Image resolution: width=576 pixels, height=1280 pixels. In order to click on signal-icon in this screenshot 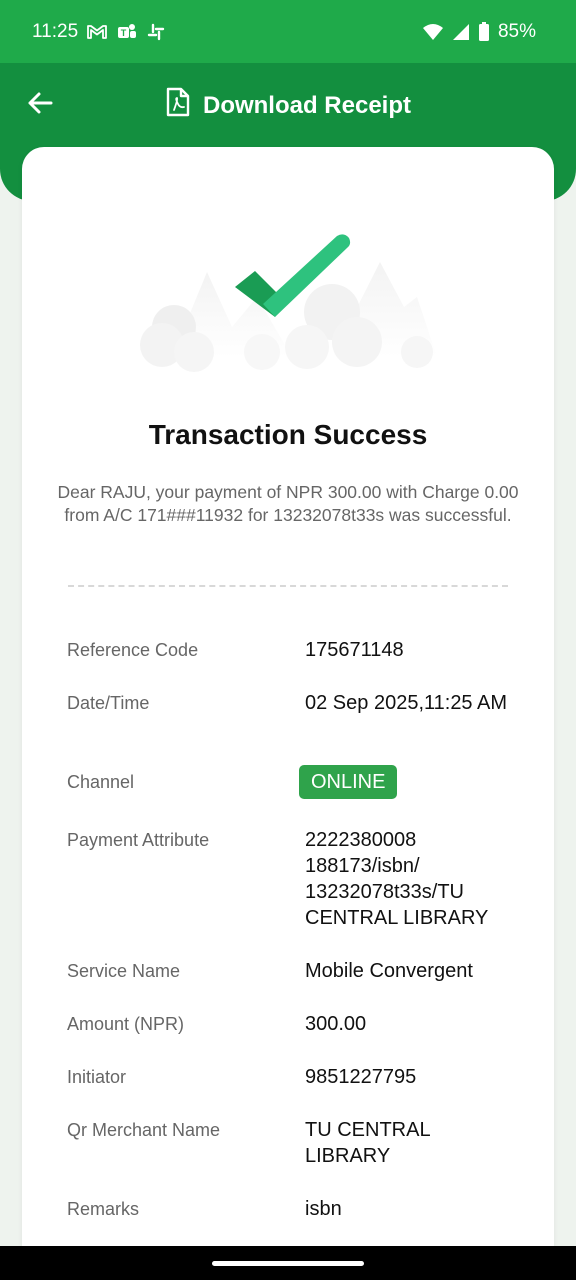, I will do `click(461, 32)`.